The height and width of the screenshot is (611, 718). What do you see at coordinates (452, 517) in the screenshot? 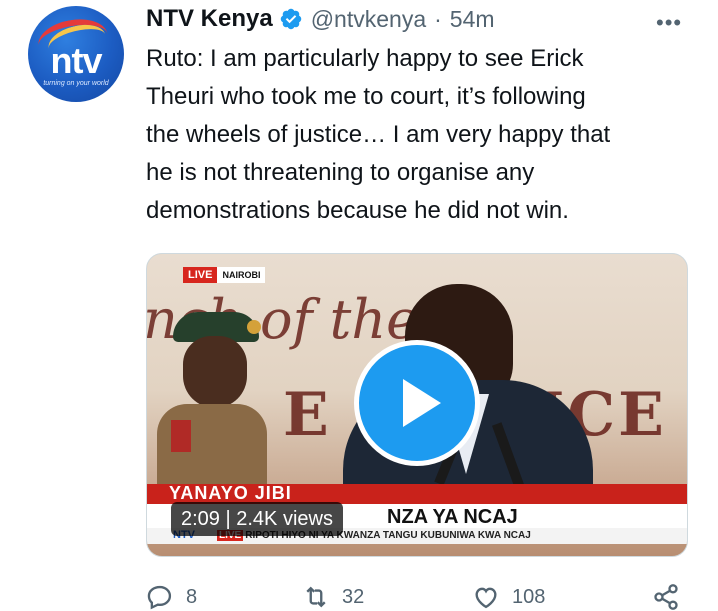
I see `headline-text: NZA YA NCAJ` at bounding box center [452, 517].